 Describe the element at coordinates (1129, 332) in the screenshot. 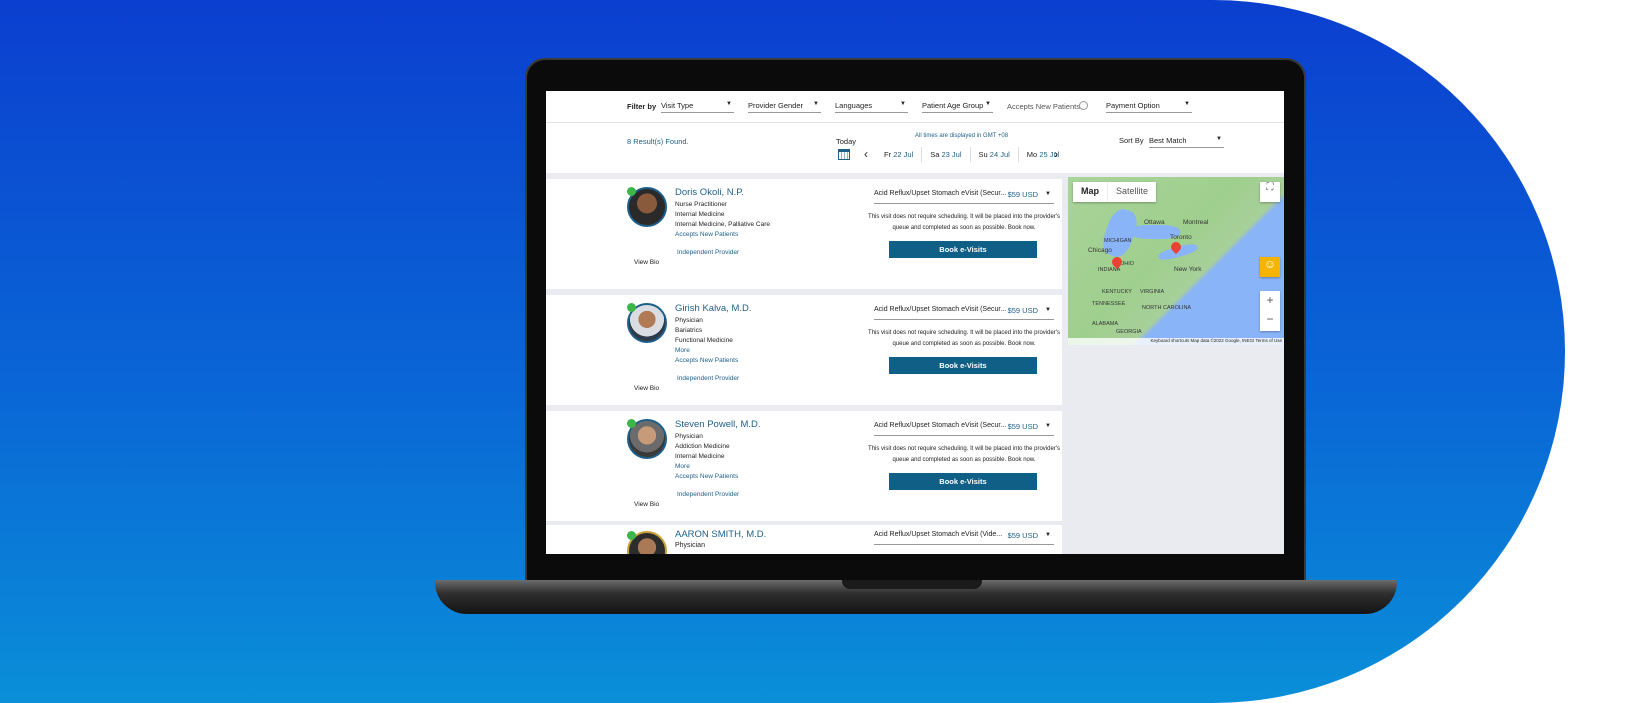

I see `map-label: GEORGIA` at that location.